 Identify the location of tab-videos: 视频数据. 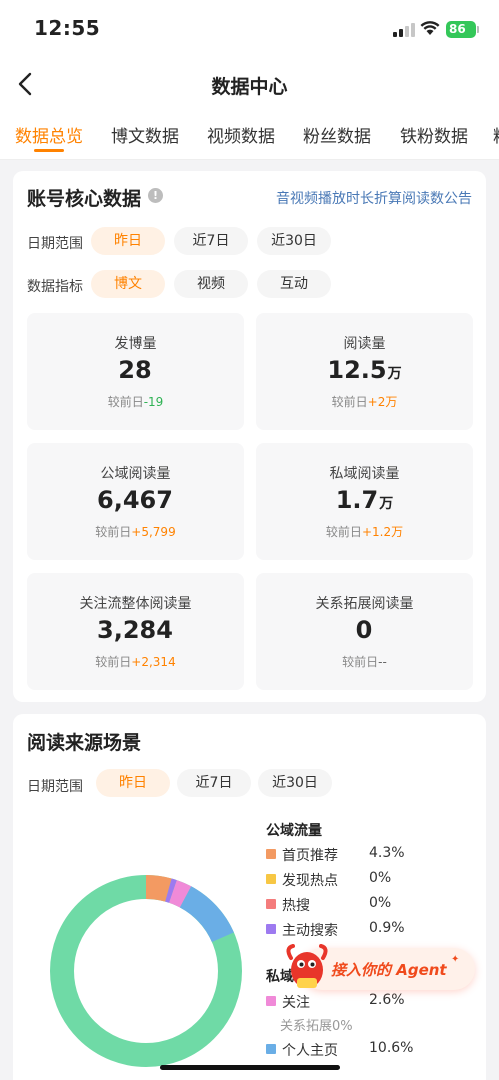
(241, 134).